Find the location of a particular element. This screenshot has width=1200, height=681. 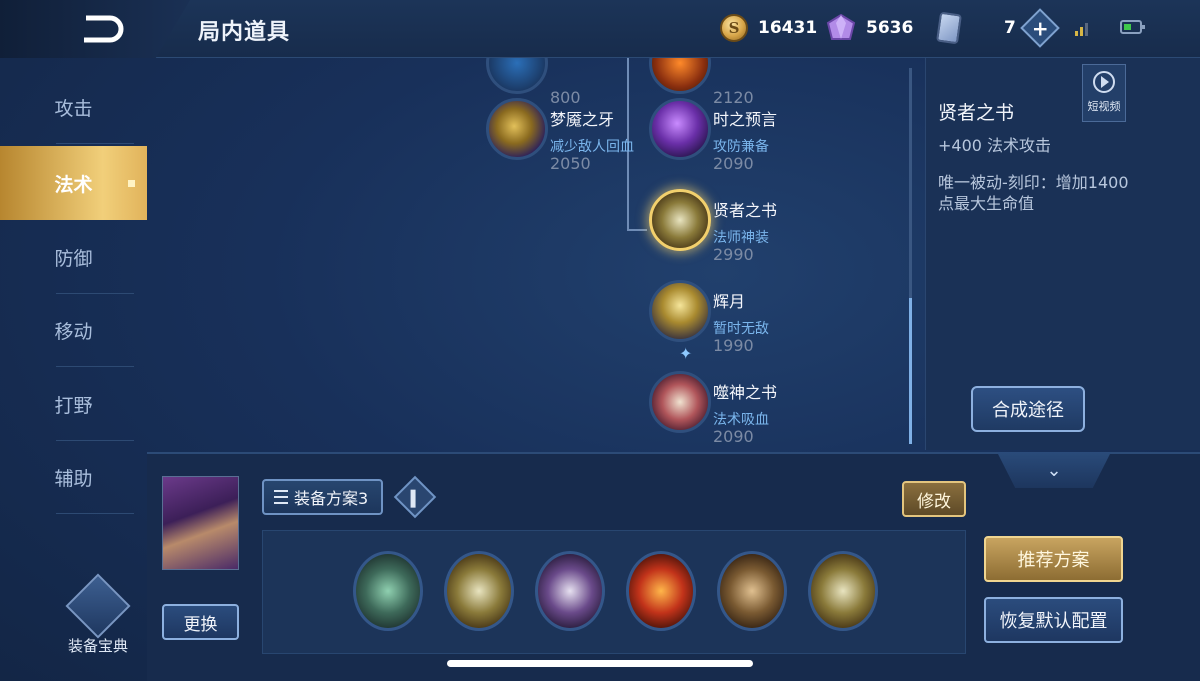

orange-orb-icon is located at coordinates (680, 76).